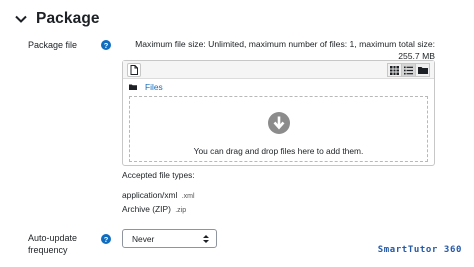  I want to click on auto-update-label: Auto-update frequency, so click(52, 244).